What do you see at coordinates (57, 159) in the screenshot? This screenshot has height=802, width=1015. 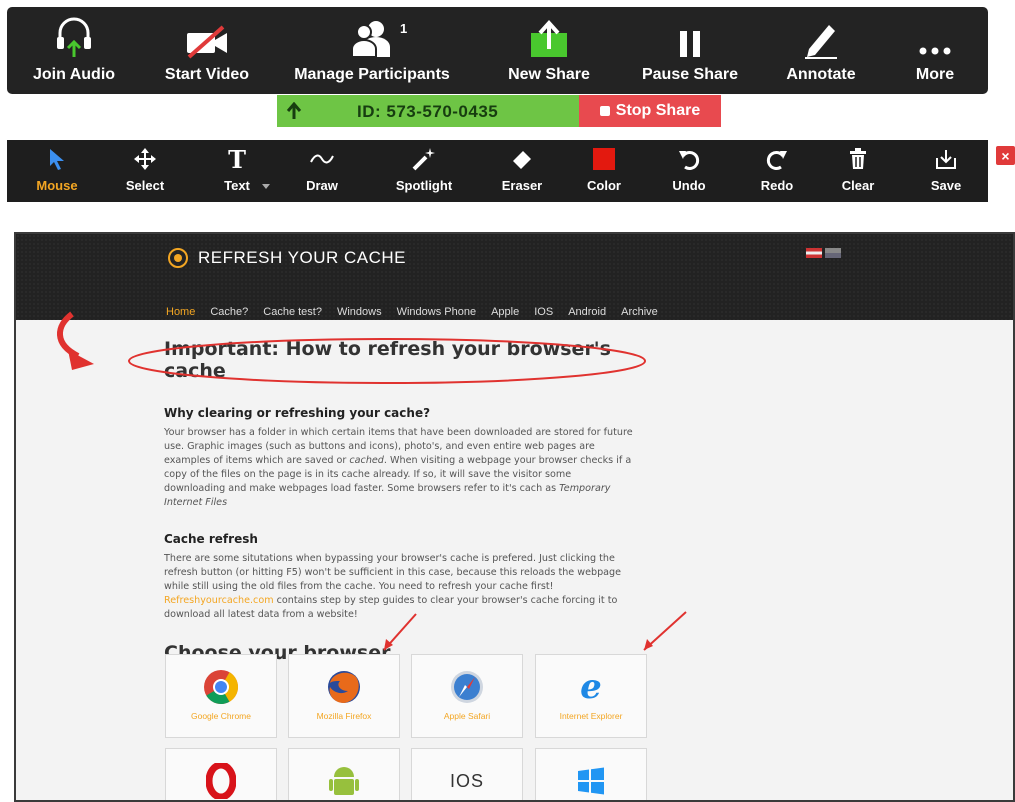 I see `cursor-arrow-icon` at bounding box center [57, 159].